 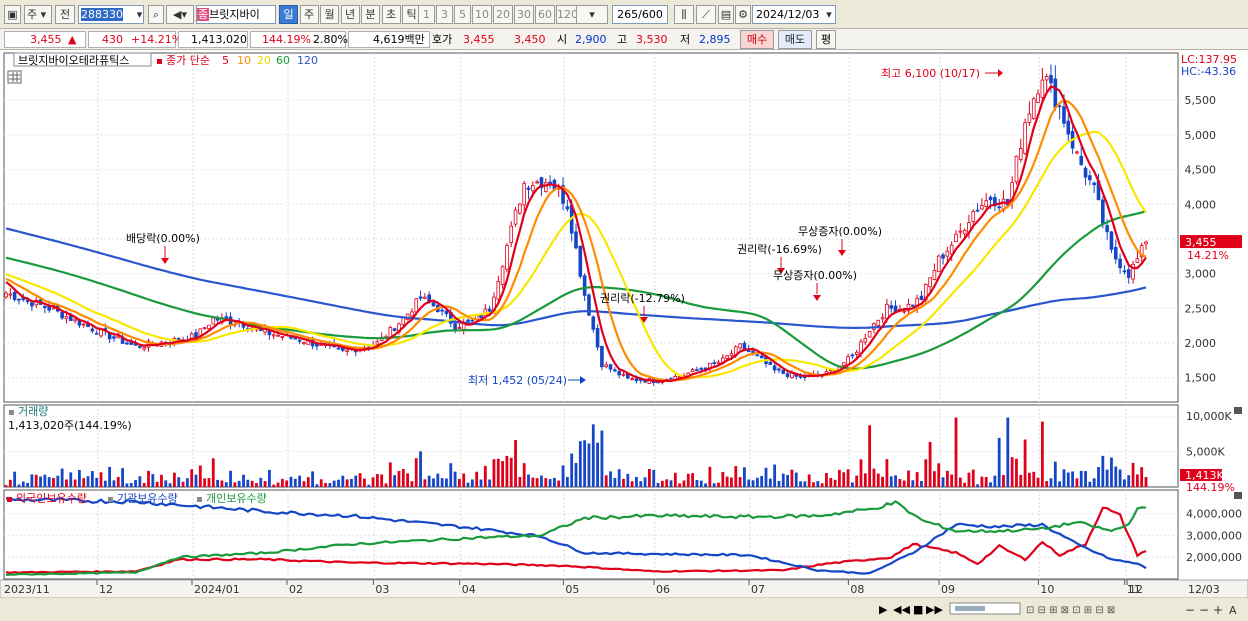 I want to click on period-tab-2: 월, so click(x=329, y=14).